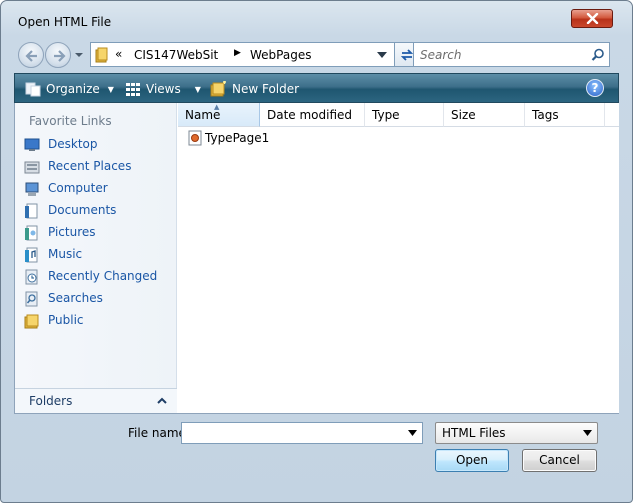  I want to click on sidebar-item-recently-changed: Recently Changed, so click(96, 277).